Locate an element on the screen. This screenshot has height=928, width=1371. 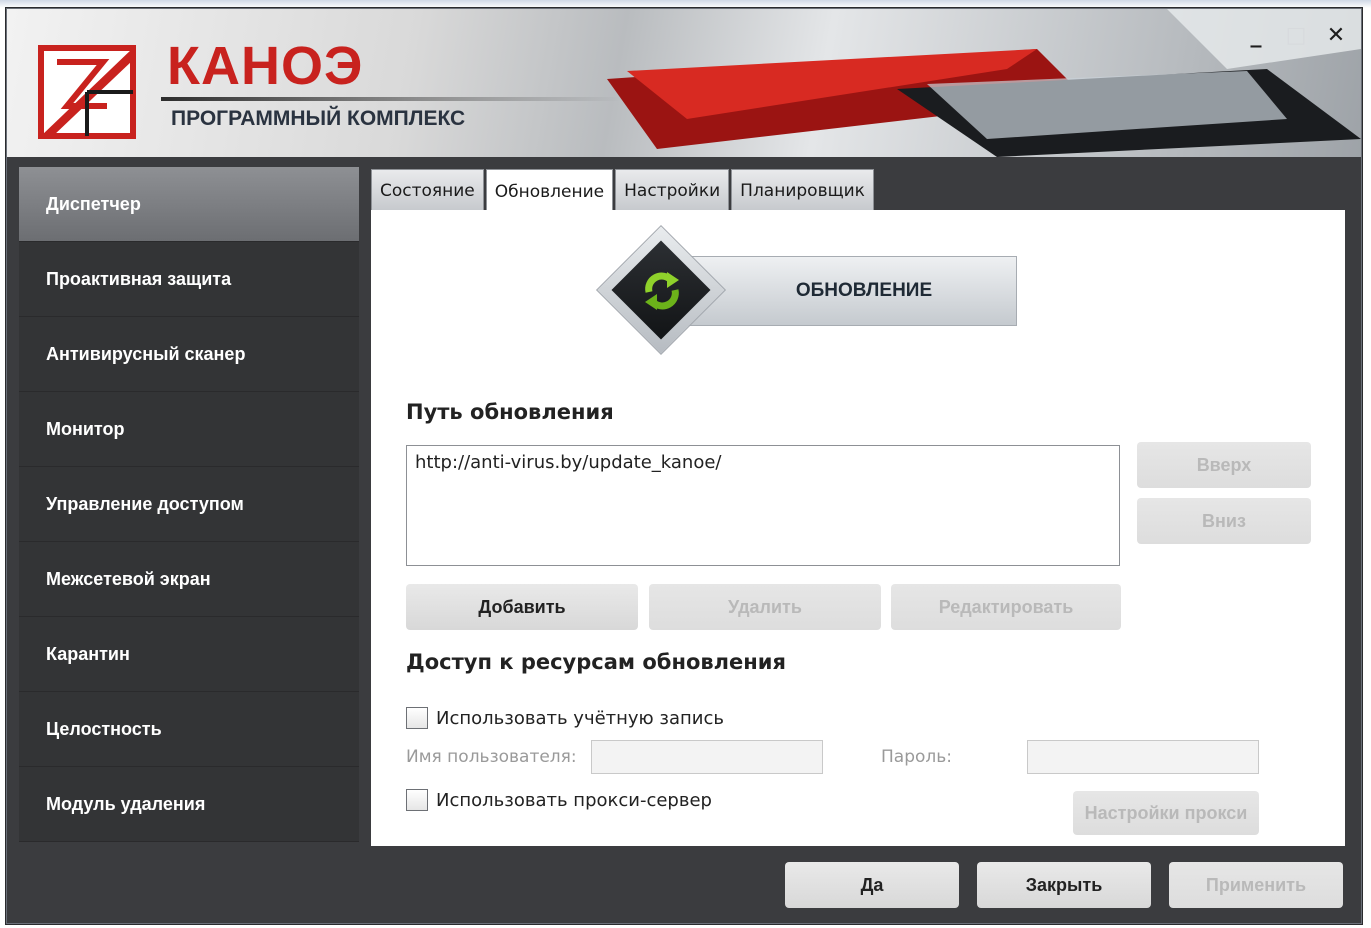
use-proxy-label: Использовать прокси-сервер is located at coordinates (574, 800).